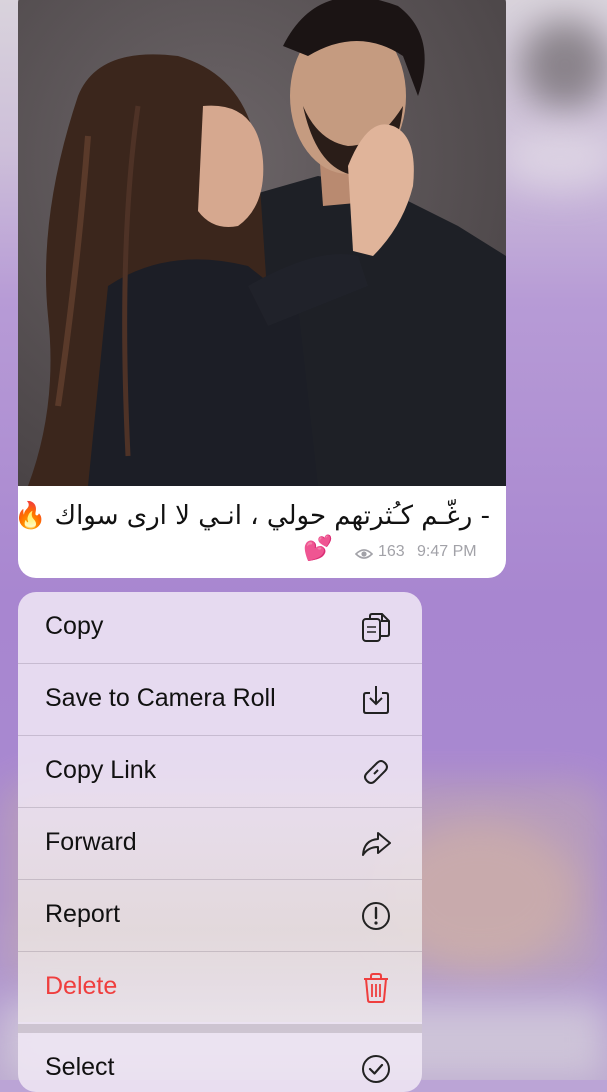 The image size is (607, 1092). What do you see at coordinates (74, 626) in the screenshot?
I see `menu-item-label: Copy` at bounding box center [74, 626].